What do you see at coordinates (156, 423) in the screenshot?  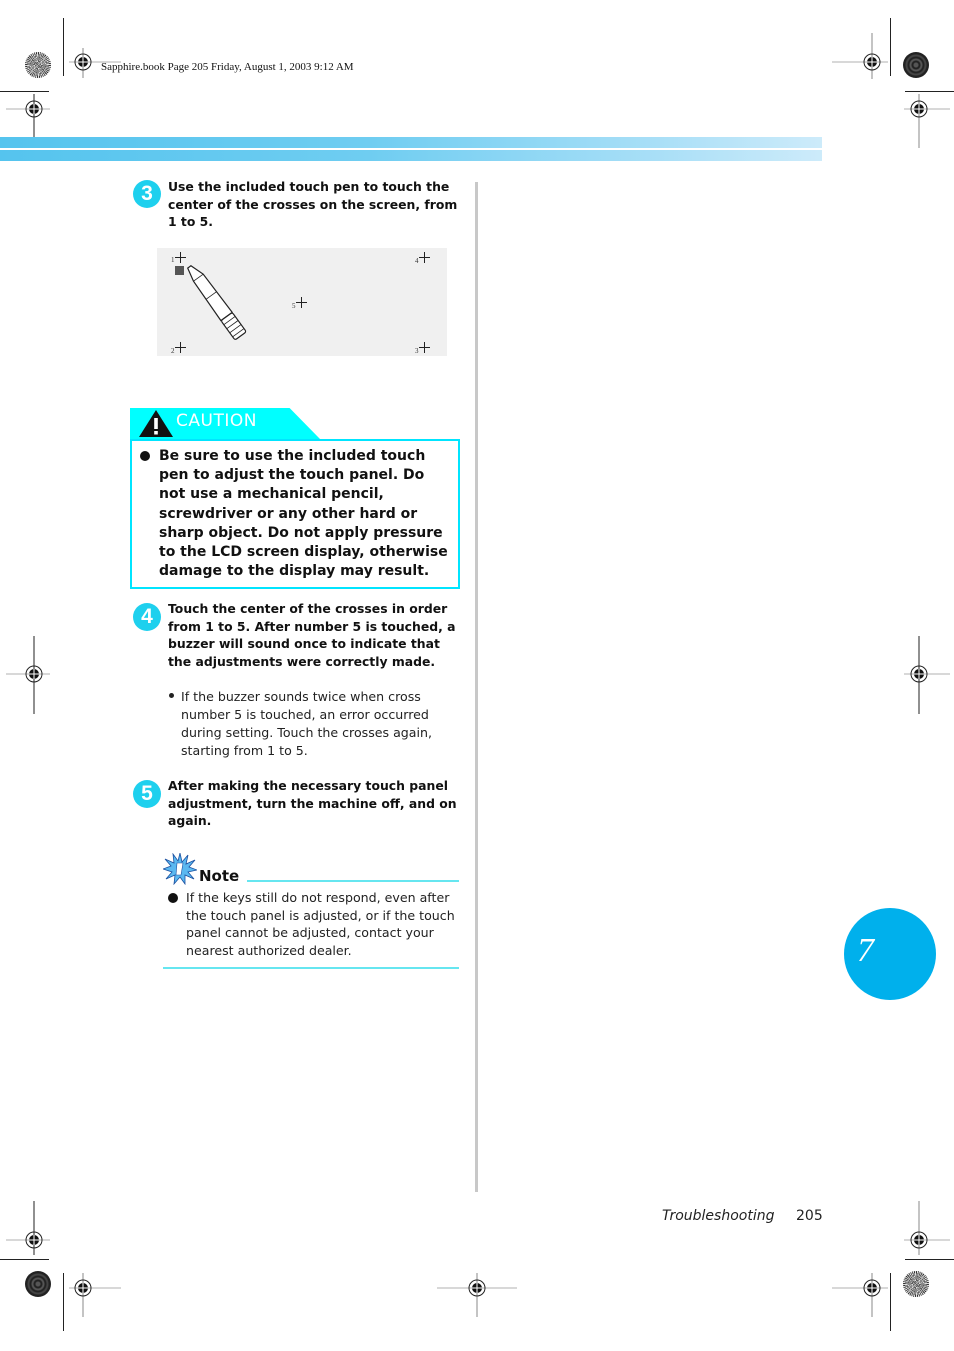 I see `warning-triangle-icon` at bounding box center [156, 423].